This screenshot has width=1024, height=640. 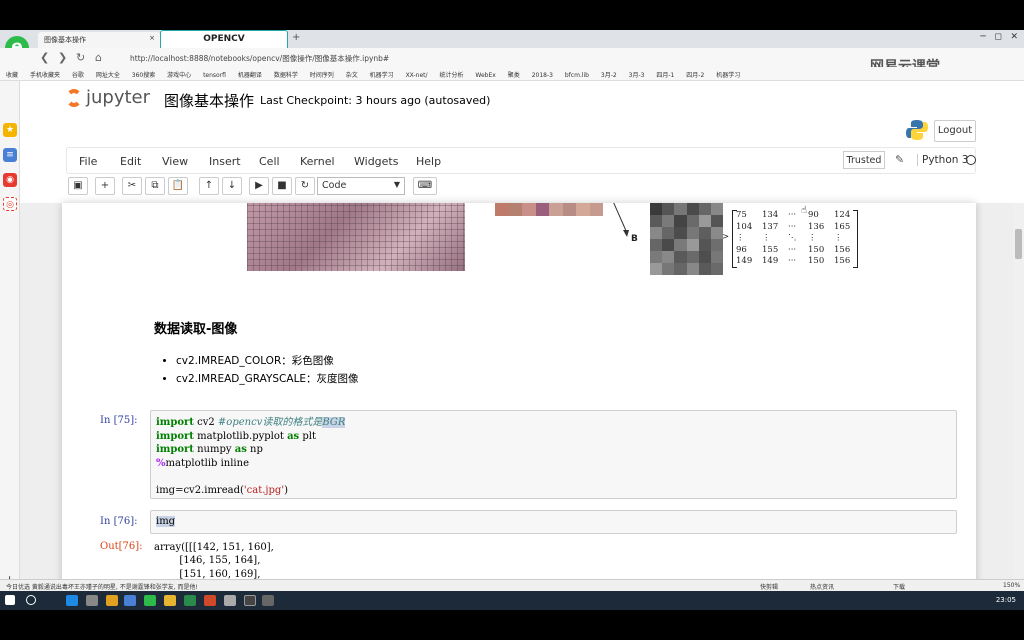 I want to click on browser-tab-notebook: 图像基本操作 ×, so click(x=99, y=40).